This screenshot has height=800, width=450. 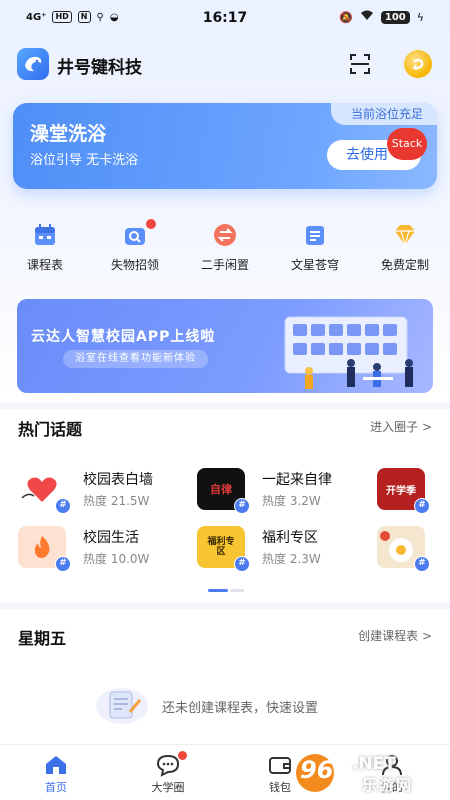 I want to click on quick-nav-label: 二手闲置, so click(x=224, y=265).